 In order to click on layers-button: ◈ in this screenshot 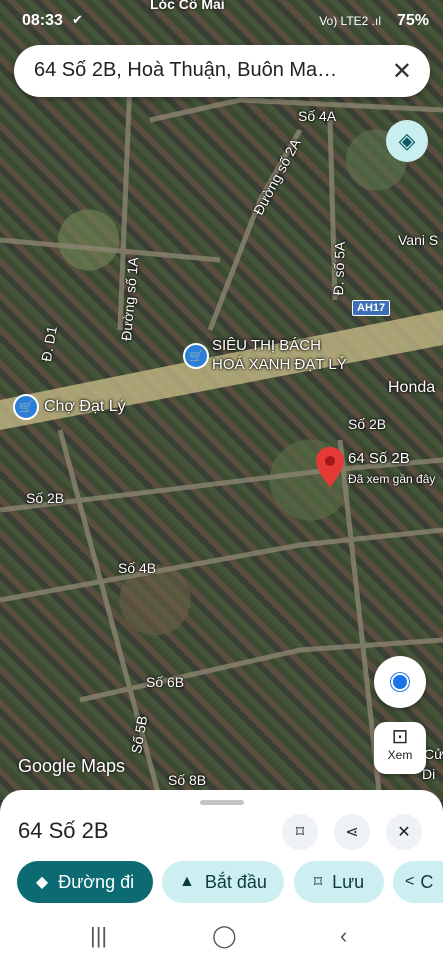, I will do `click(407, 141)`.